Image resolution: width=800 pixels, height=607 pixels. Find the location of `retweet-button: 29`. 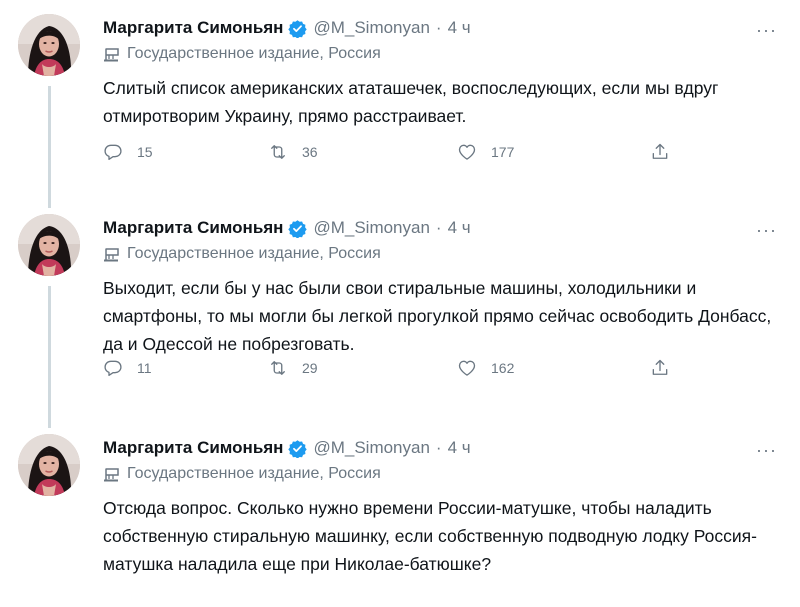

retweet-button: 29 is located at coordinates (293, 368).